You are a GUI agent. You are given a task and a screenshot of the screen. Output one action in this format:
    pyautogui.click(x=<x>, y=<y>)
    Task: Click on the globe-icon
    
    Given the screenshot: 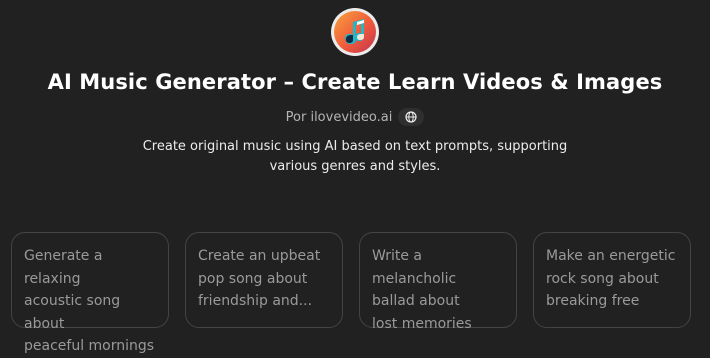 What is the action you would take?
    pyautogui.click(x=411, y=117)
    